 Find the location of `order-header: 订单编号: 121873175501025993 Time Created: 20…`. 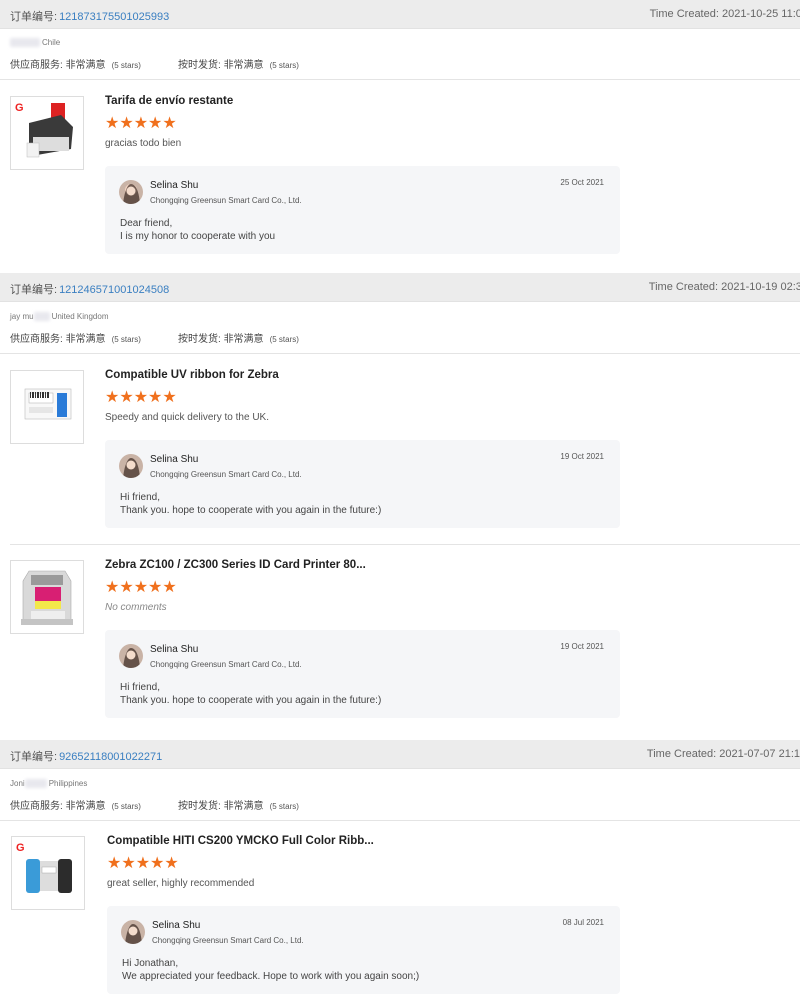

order-header: 订单编号: 121873175501025993 Time Created: 20… is located at coordinates (400, 14).